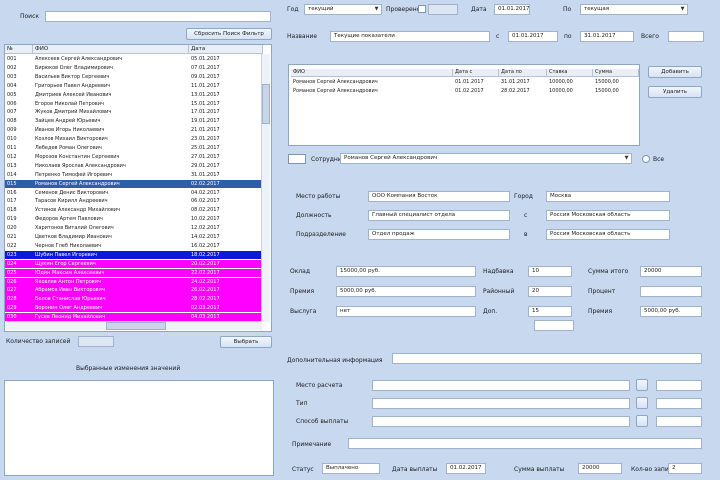  What do you see at coordinates (512, 9) in the screenshot?
I see `date-input: 01.01.2017` at bounding box center [512, 9].